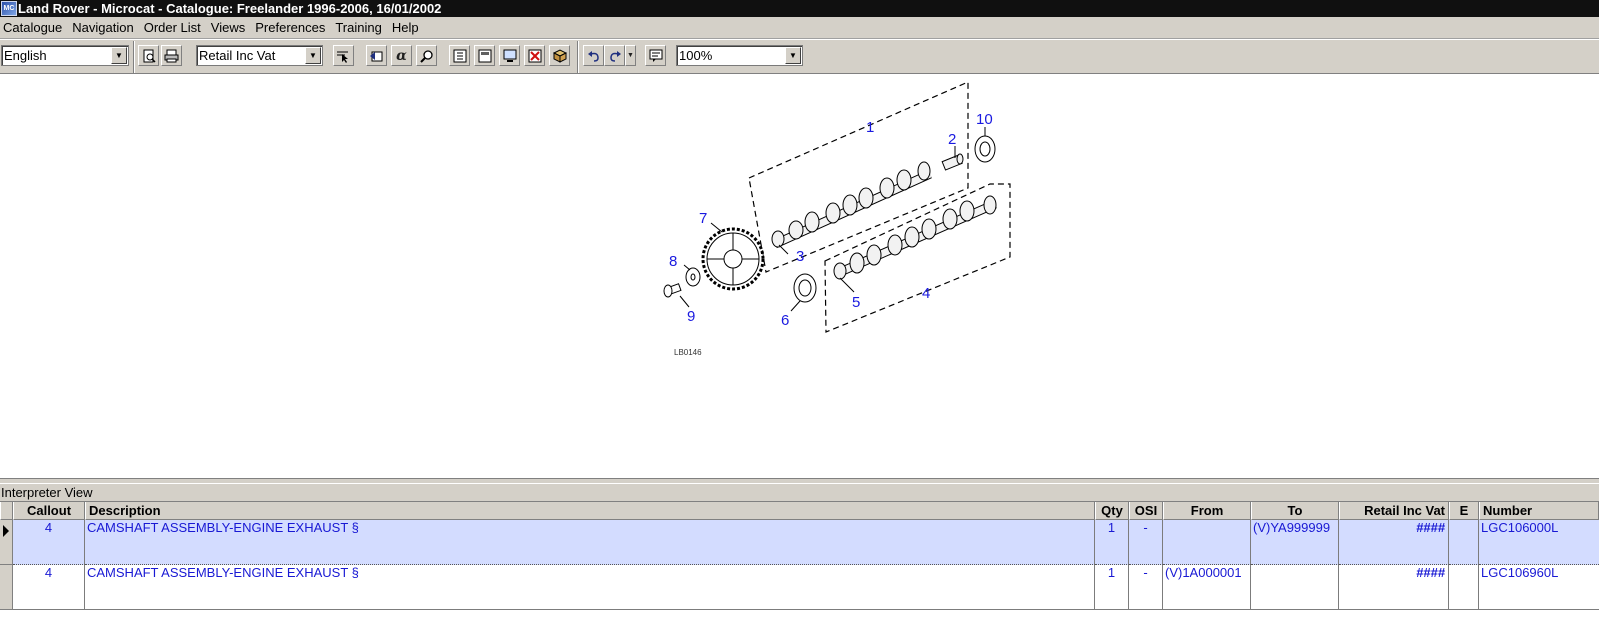 The height and width of the screenshot is (625, 1599). What do you see at coordinates (984, 119) in the screenshot?
I see `callout-10: 10` at bounding box center [984, 119].